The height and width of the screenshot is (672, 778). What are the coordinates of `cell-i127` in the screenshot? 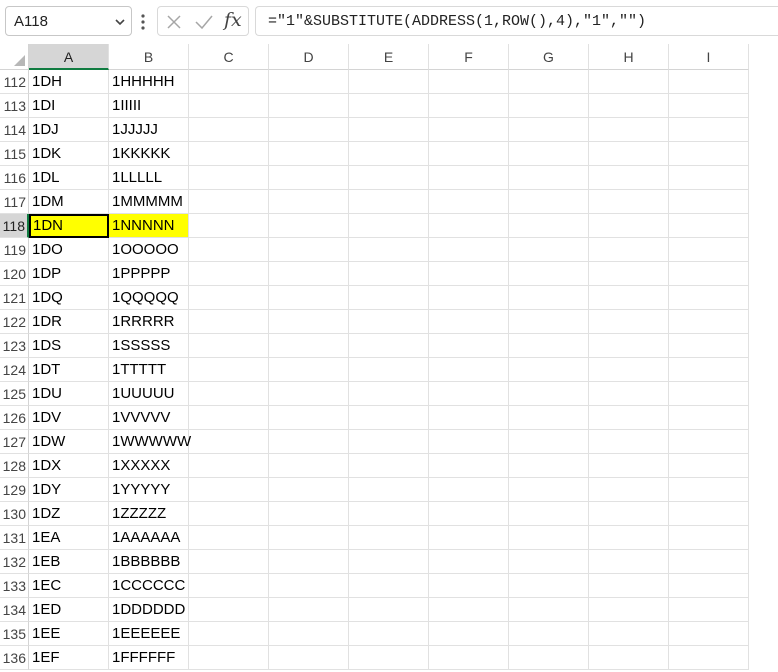 It's located at (709, 442).